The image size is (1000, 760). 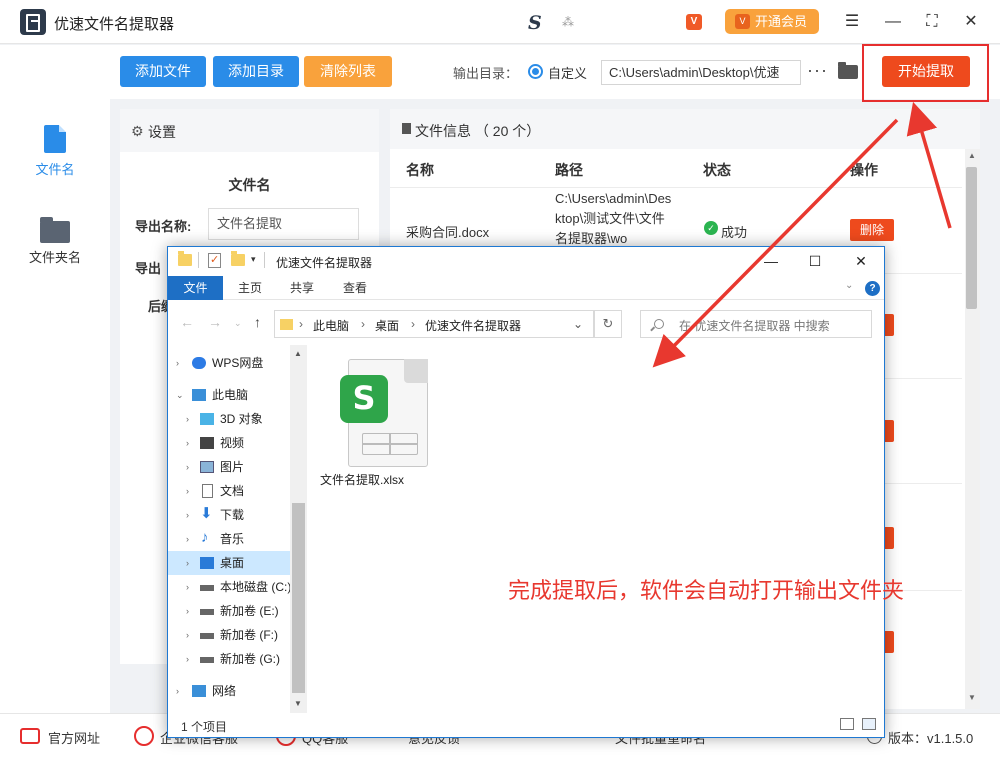 I want to click on tree-item-wps: › WPS网盘, so click(x=229, y=363).